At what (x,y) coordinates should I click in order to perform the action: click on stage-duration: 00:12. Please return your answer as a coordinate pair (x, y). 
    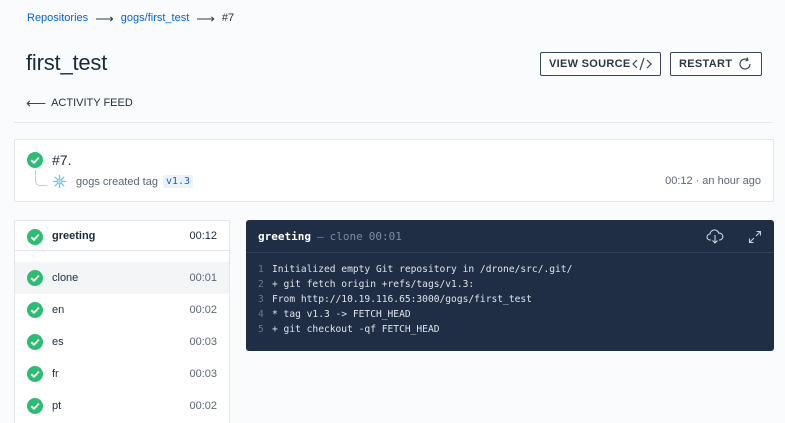
    Looking at the image, I should click on (203, 235).